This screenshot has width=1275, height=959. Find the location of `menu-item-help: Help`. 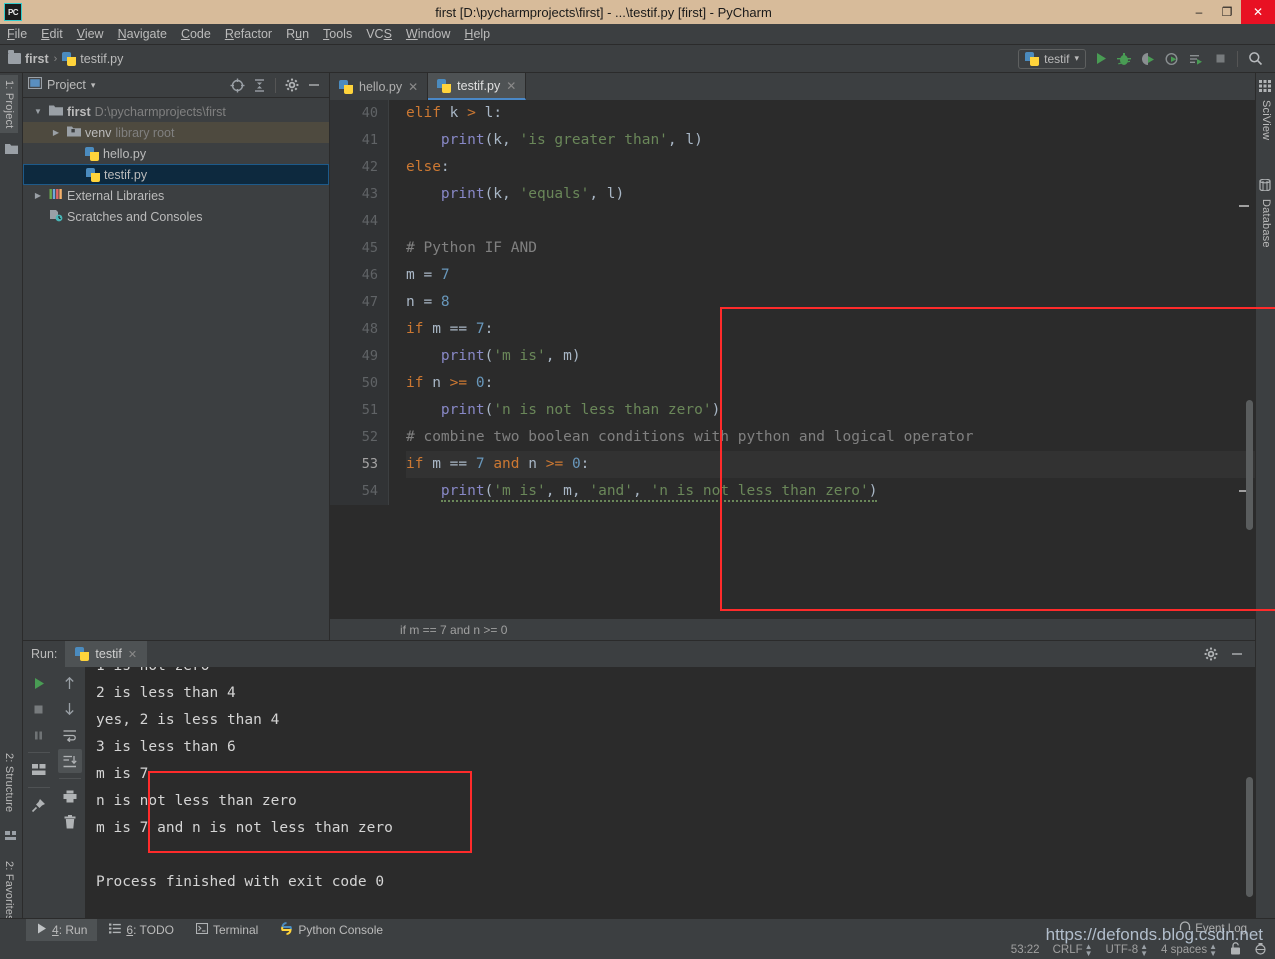

menu-item-help: Help is located at coordinates (477, 34).